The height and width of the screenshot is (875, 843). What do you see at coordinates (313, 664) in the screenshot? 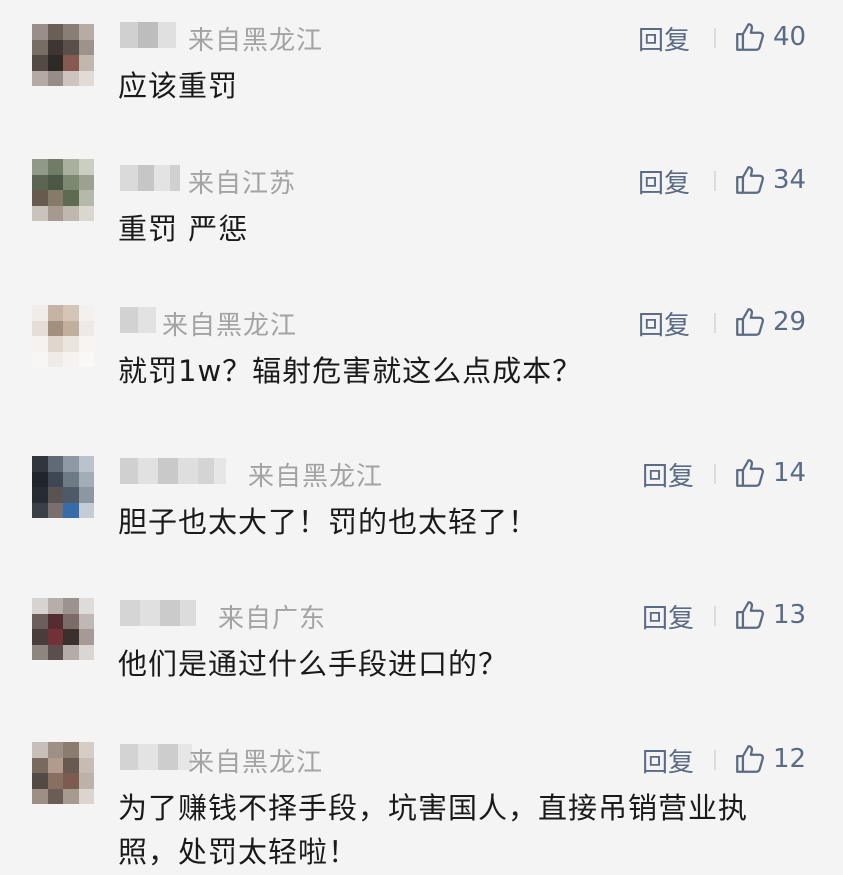
I see `comment-text: 他们是通过什么手段进口的？` at bounding box center [313, 664].